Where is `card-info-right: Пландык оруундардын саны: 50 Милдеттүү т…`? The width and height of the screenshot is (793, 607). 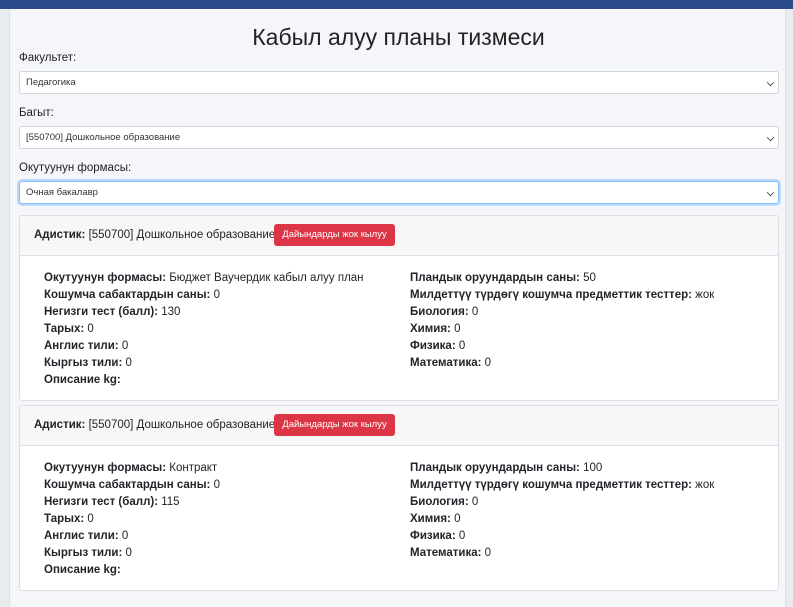
card-info-right: Пландык оруундардын саны: 50 Милдеттүү т… is located at coordinates (562, 321).